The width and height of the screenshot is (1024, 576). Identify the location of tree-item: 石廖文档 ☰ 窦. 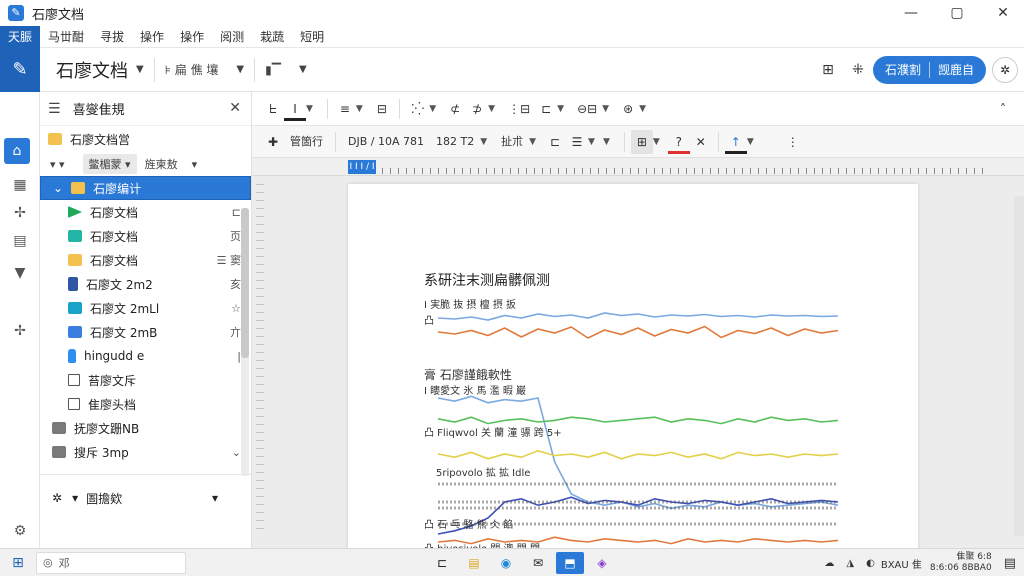
(145, 260).